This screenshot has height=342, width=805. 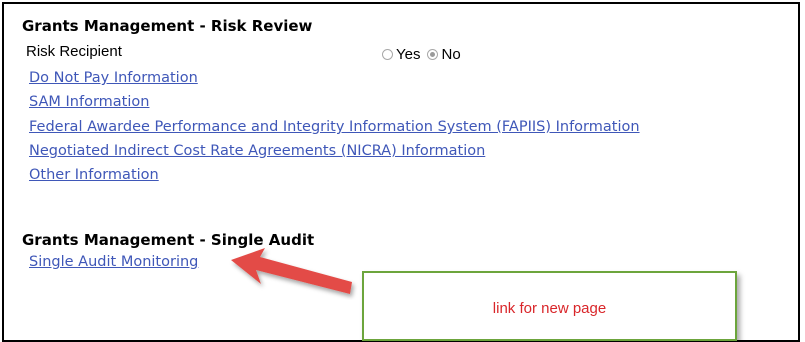 I want to click on annotation-callout-box: link for new page, so click(x=549, y=306).